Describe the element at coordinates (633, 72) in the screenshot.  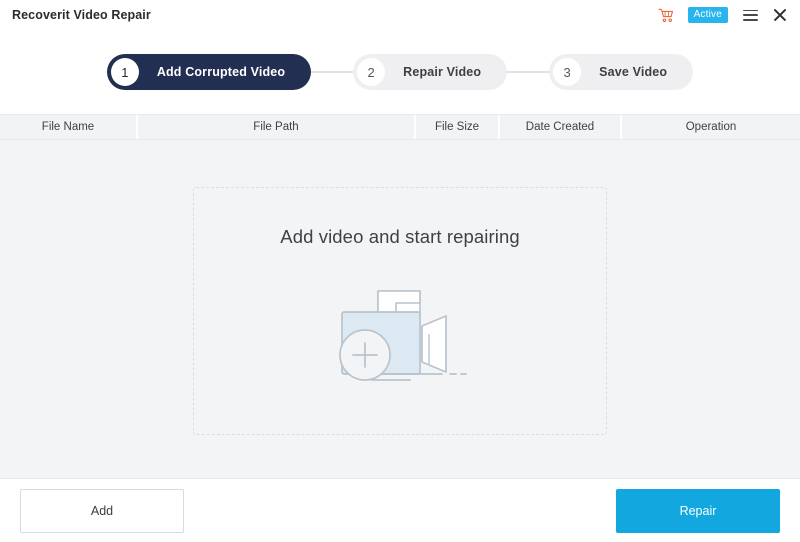
I see `step-3-label: Save Video` at that location.